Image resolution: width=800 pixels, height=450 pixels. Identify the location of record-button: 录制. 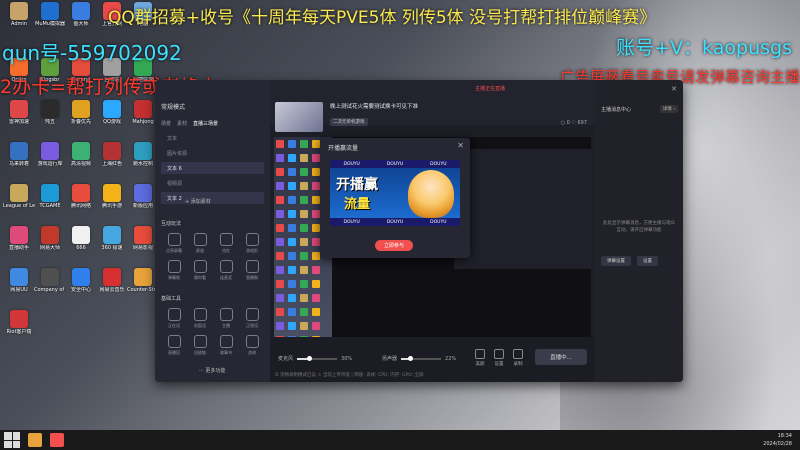
(518, 358).